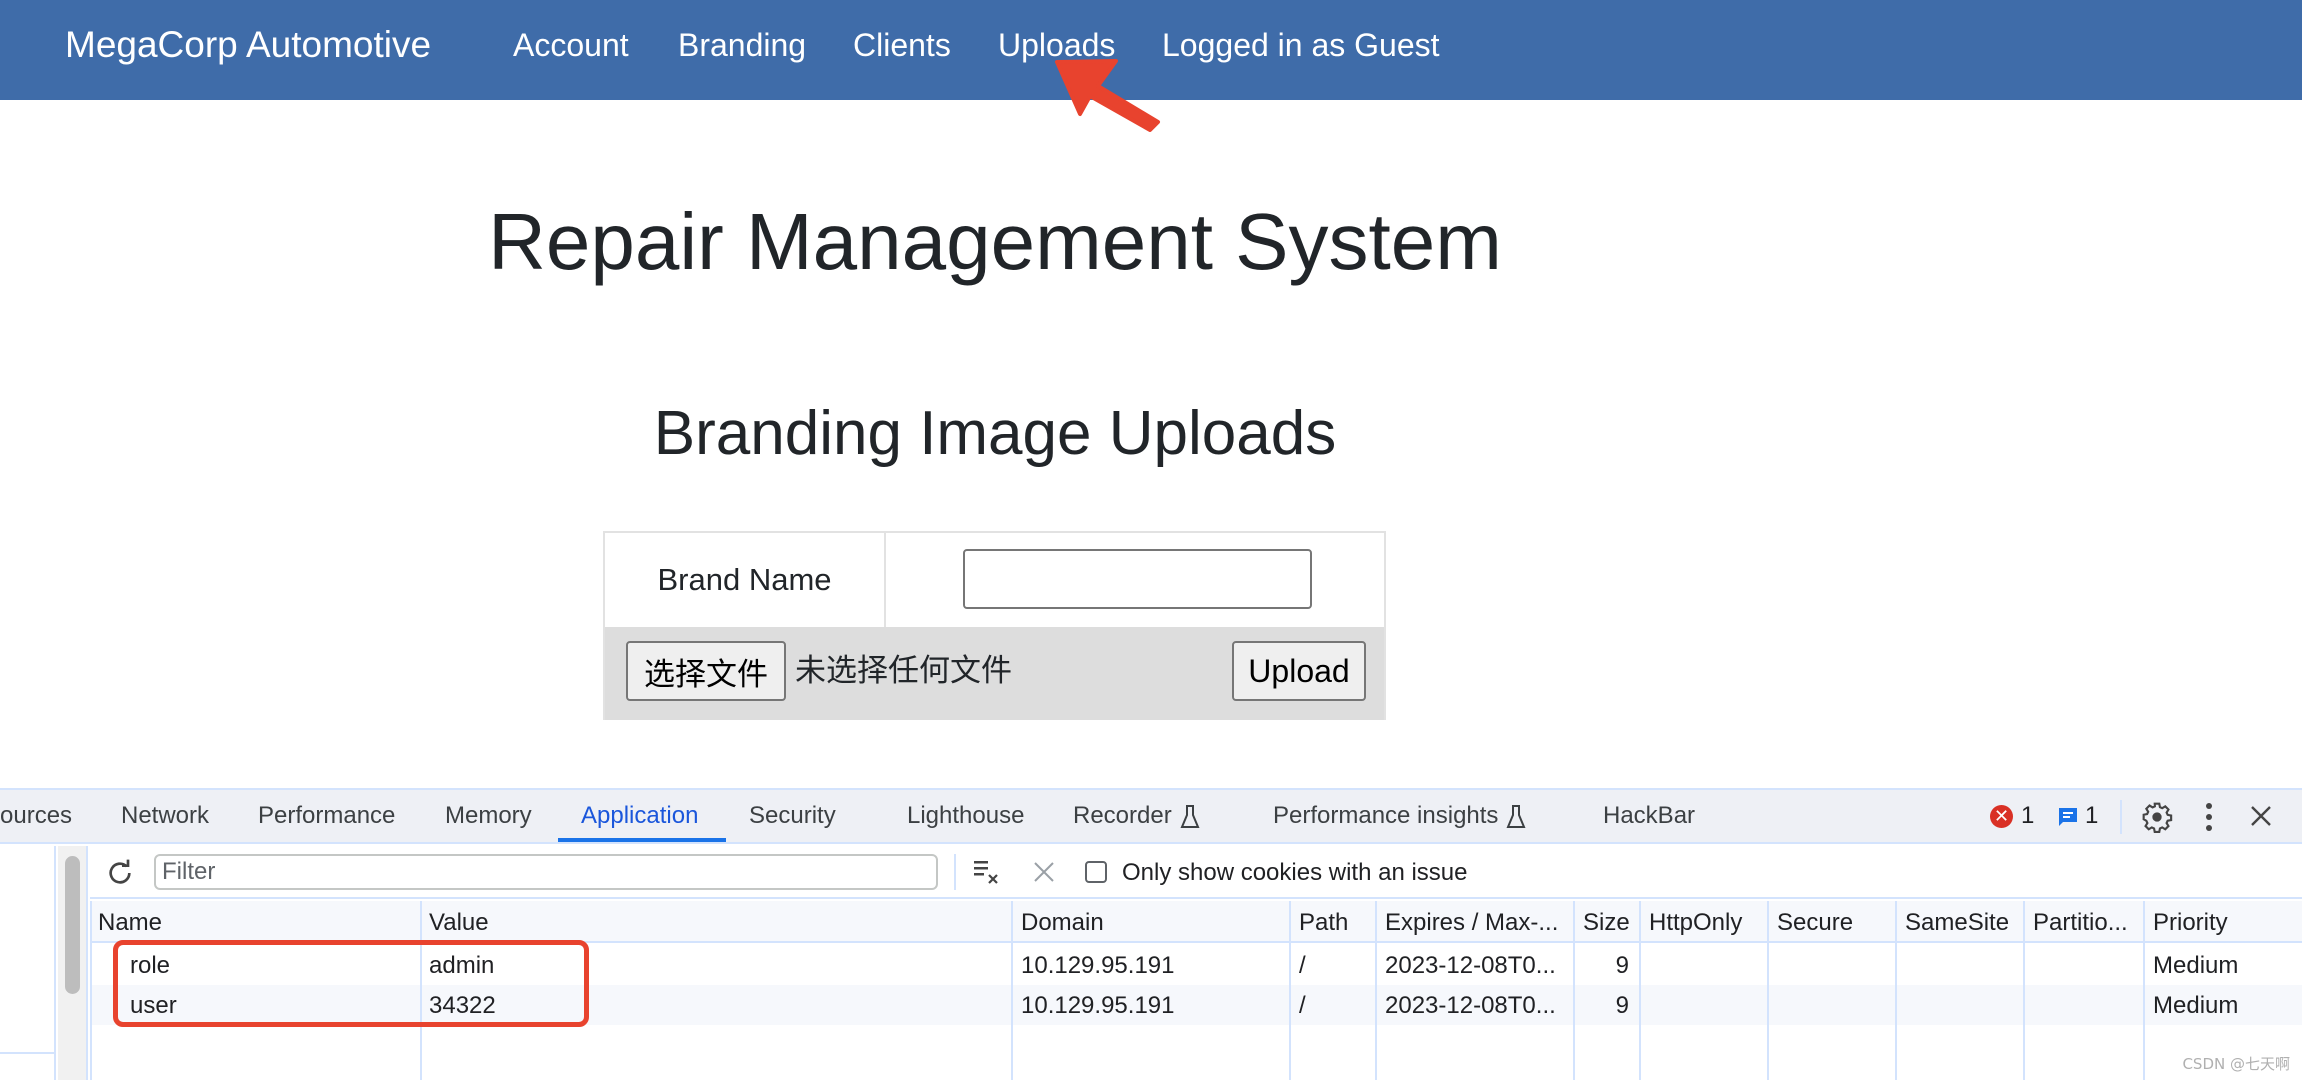 This screenshot has width=2302, height=1080. What do you see at coordinates (2121, 817) in the screenshot?
I see `tab-bar-separator` at bounding box center [2121, 817].